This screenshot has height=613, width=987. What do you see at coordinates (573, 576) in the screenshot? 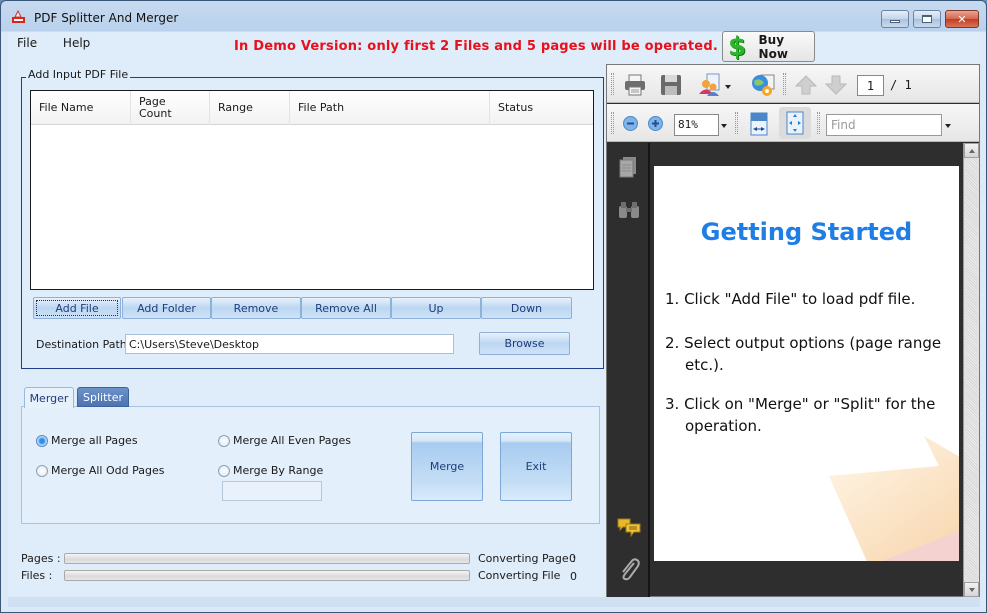
I see `converting-file-value: 0` at bounding box center [573, 576].